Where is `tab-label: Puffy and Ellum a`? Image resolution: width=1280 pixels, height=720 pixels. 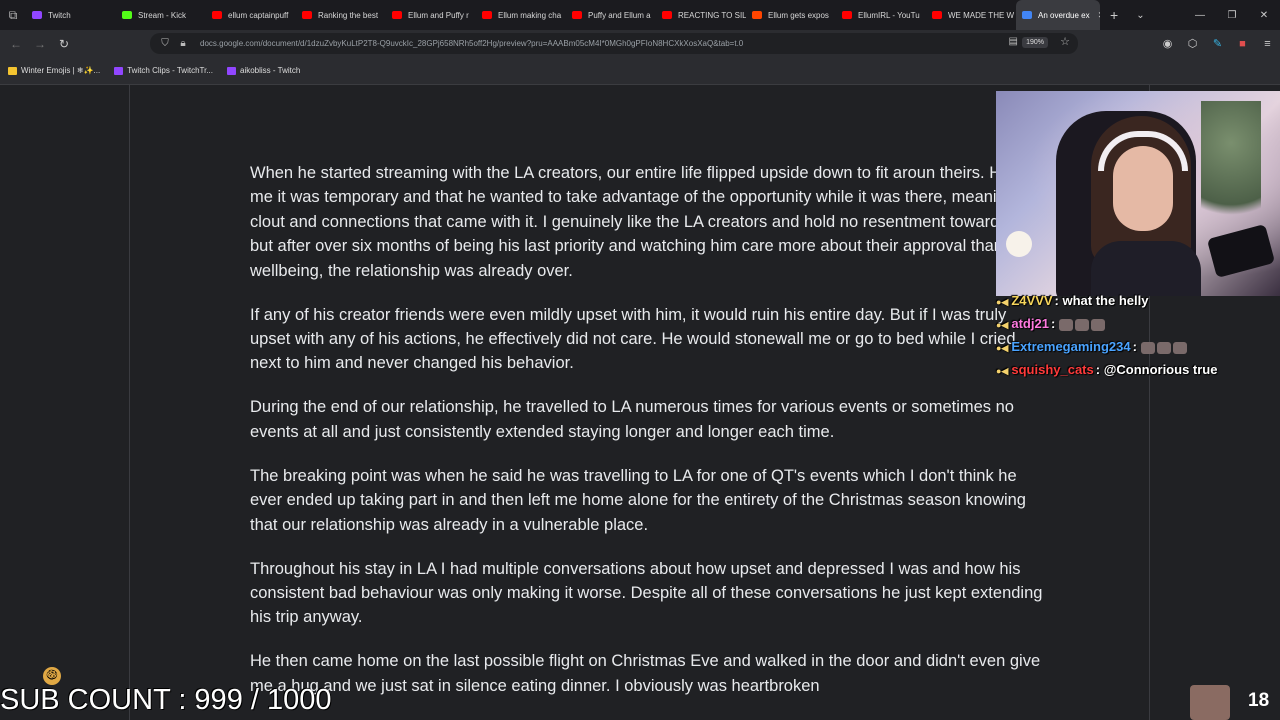 tab-label: Puffy and Ellum a is located at coordinates (619, 15).